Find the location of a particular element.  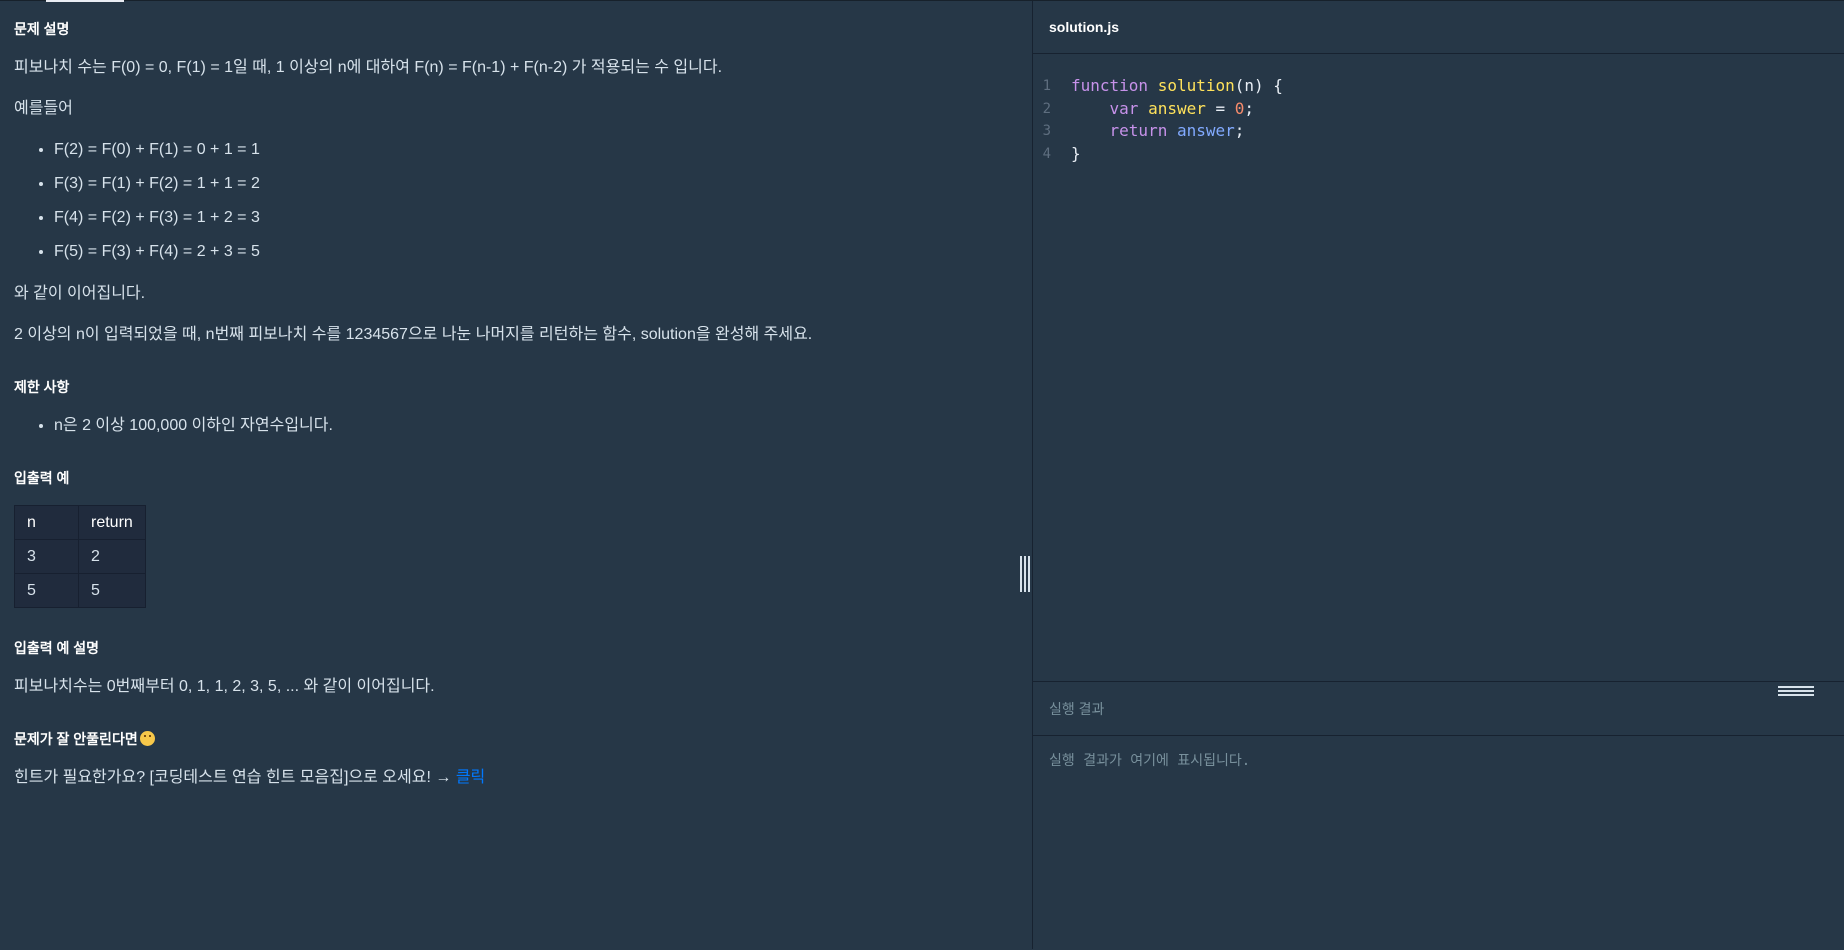

table-row: 3 2 is located at coordinates (80, 556).